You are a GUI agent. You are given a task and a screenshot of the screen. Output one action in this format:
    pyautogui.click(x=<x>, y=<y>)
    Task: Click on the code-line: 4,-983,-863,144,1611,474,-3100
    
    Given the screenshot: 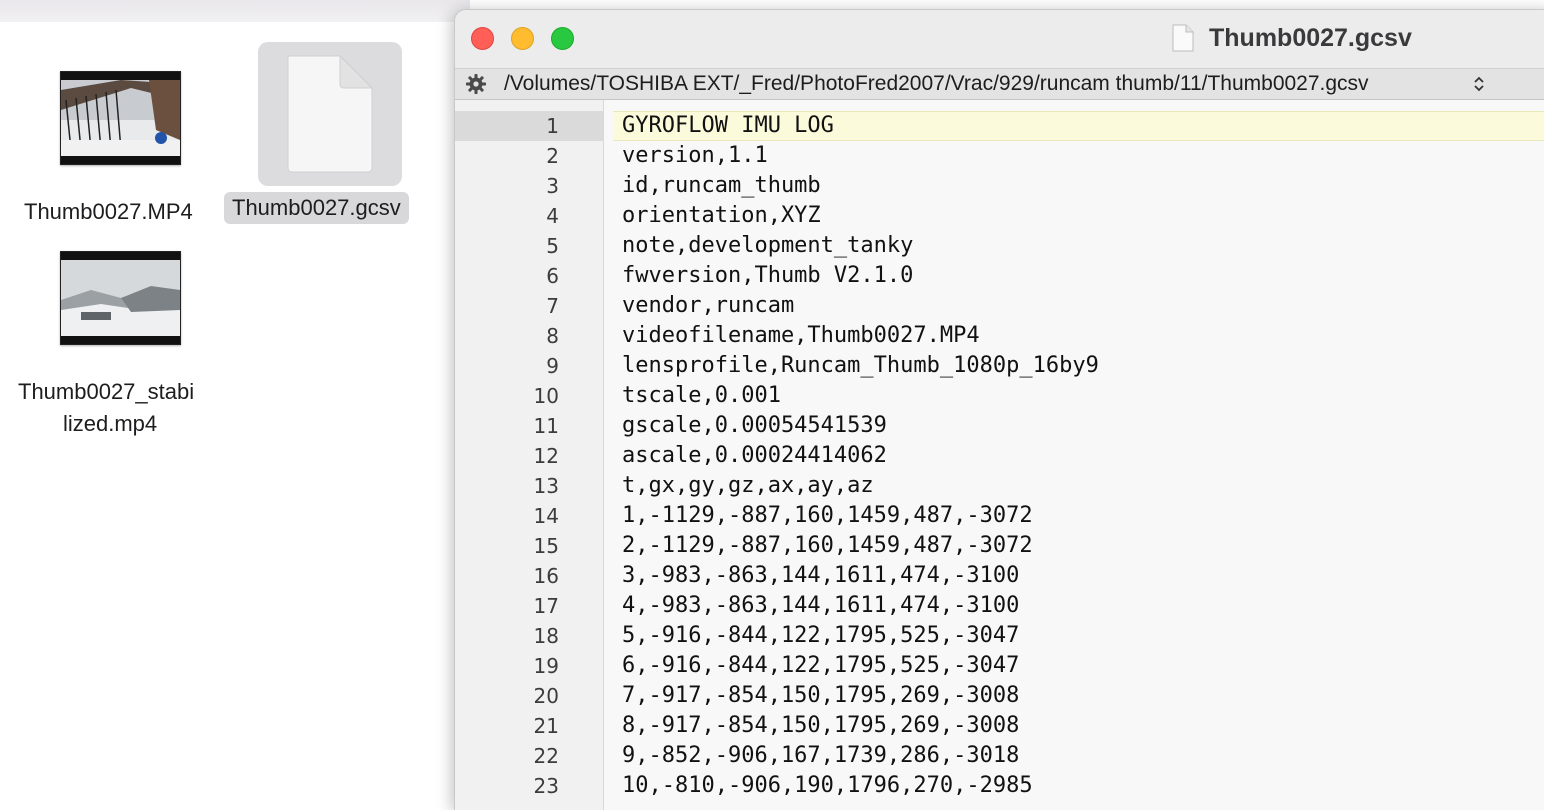 What is the action you would take?
    pyautogui.click(x=820, y=606)
    